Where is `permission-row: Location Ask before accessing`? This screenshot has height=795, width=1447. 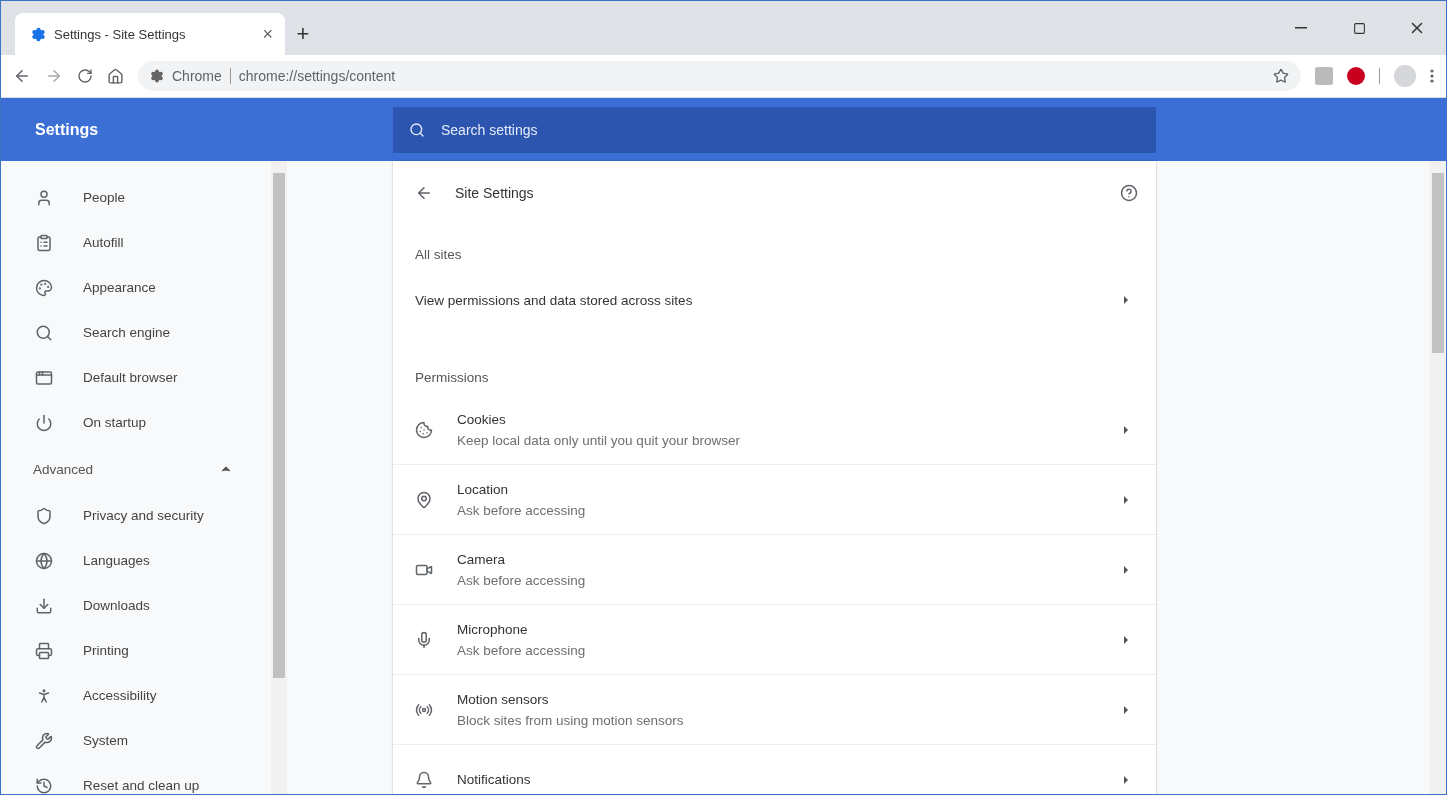
permission-row: Location Ask before accessing is located at coordinates (774, 500).